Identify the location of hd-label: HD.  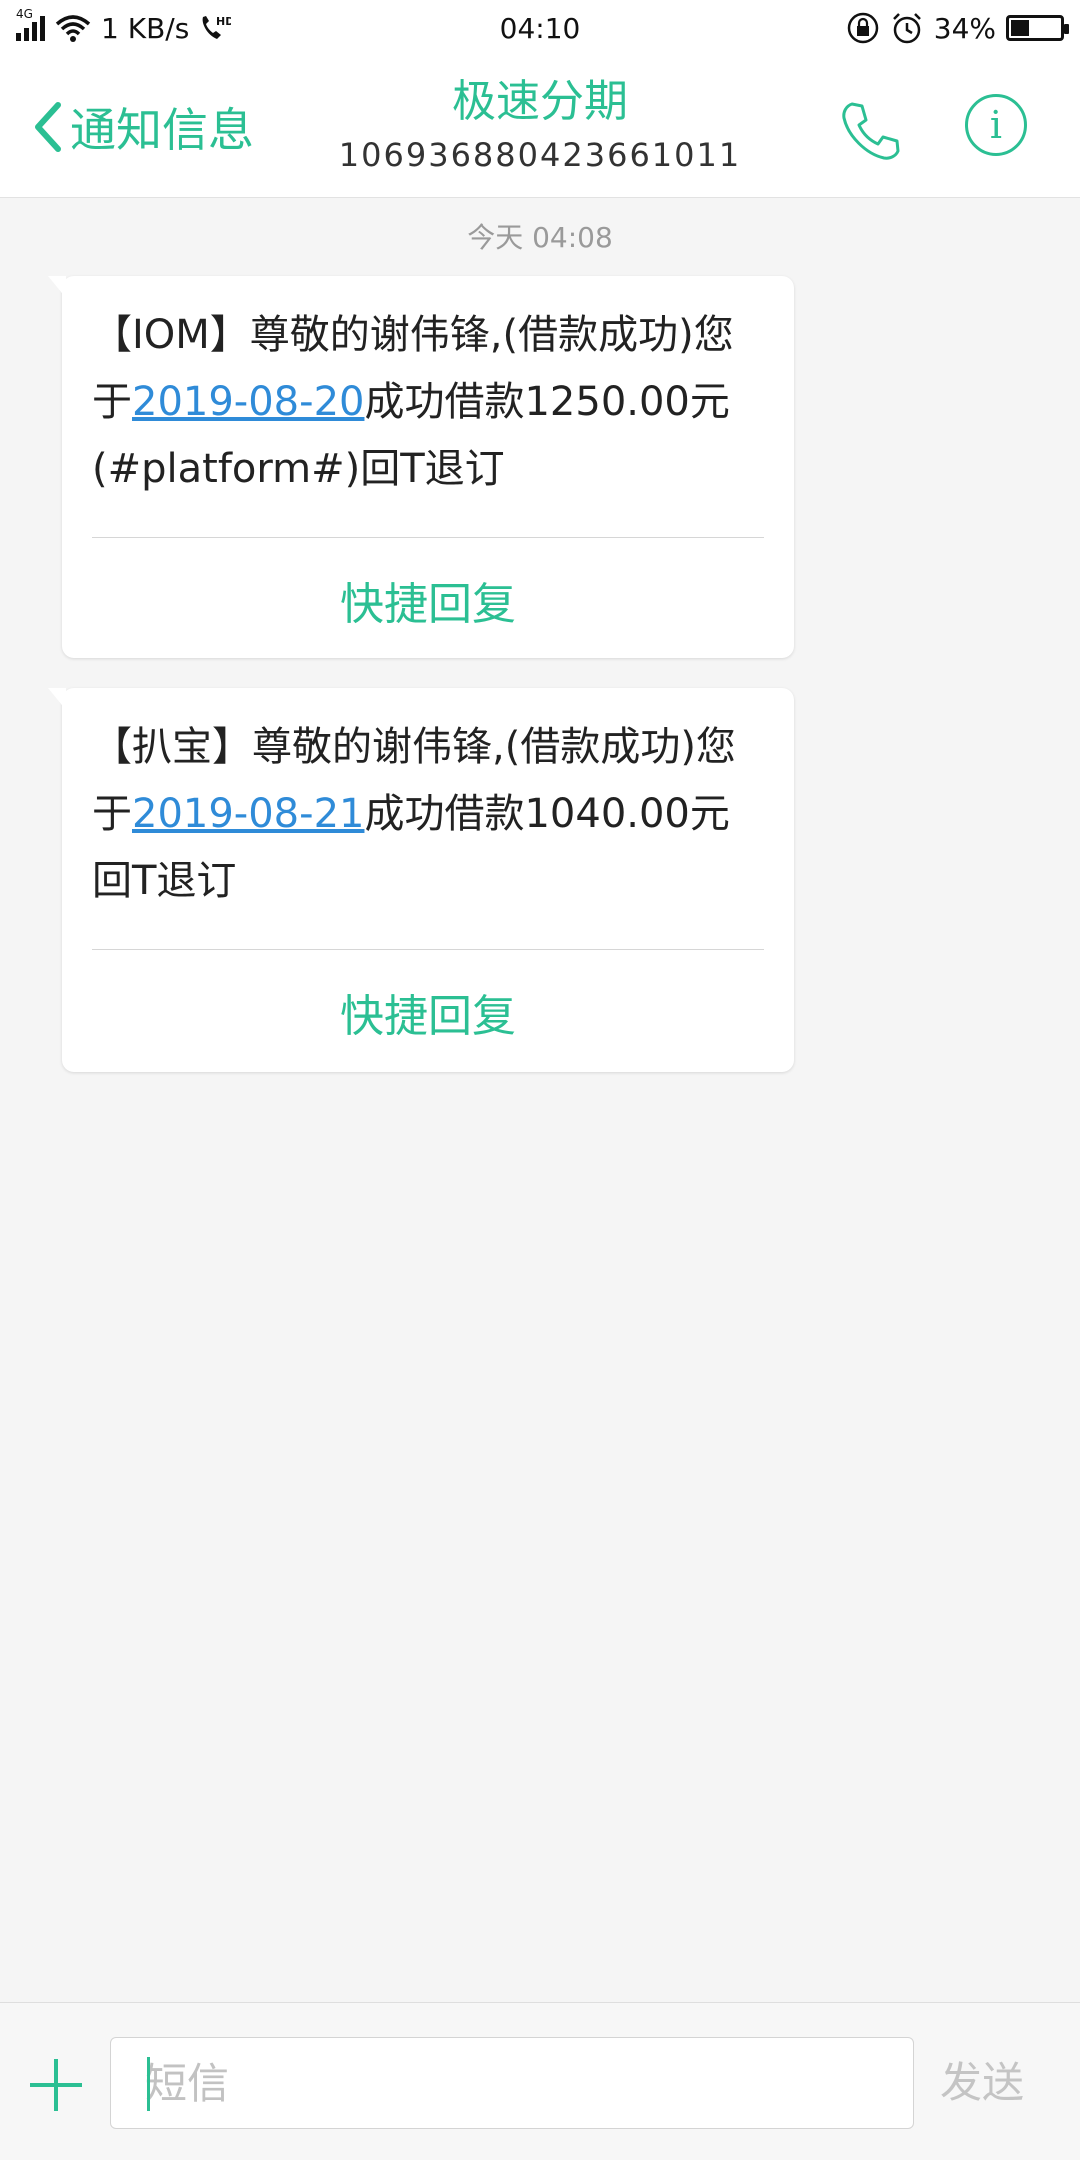
(223, 21).